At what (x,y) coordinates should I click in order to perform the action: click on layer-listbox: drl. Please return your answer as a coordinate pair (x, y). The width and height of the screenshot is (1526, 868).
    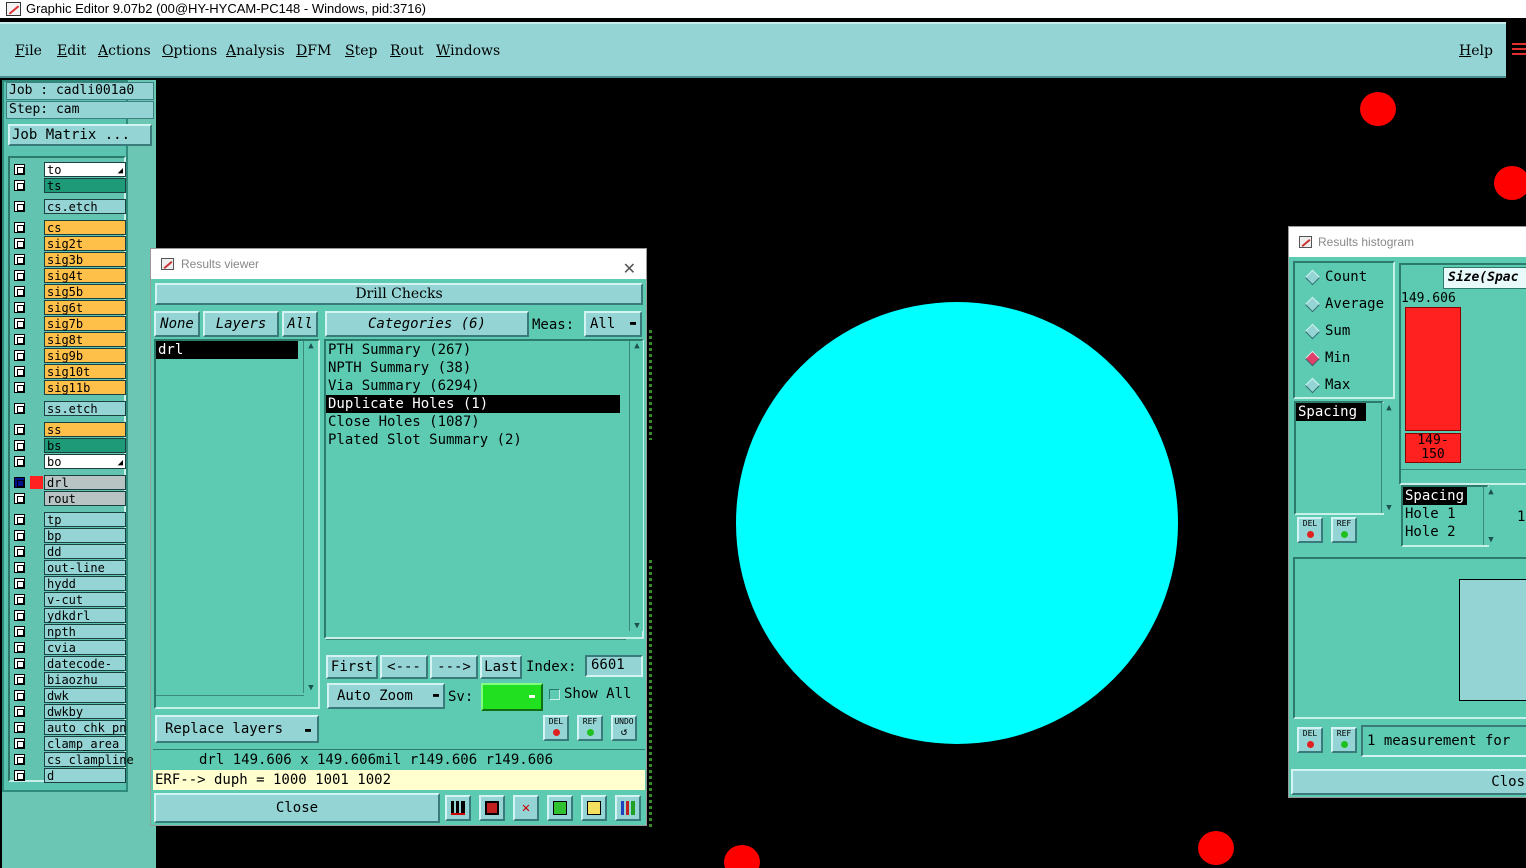
    Looking at the image, I should click on (237, 524).